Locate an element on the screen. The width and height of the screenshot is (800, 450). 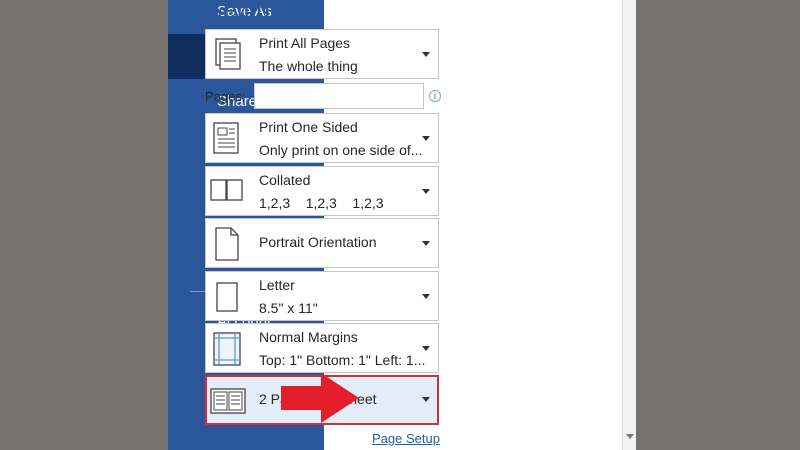
paper-size-dropdown: Letter 8.5" x 11" is located at coordinates (322, 296).